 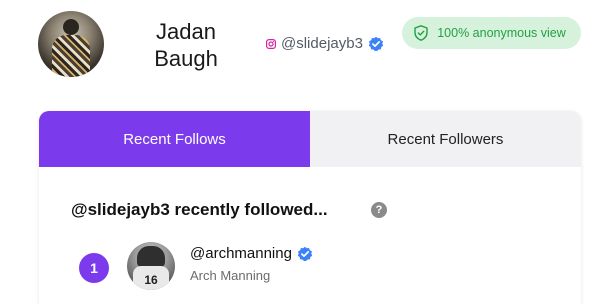 What do you see at coordinates (71, 27) in the screenshot?
I see `avatar-figure-head` at bounding box center [71, 27].